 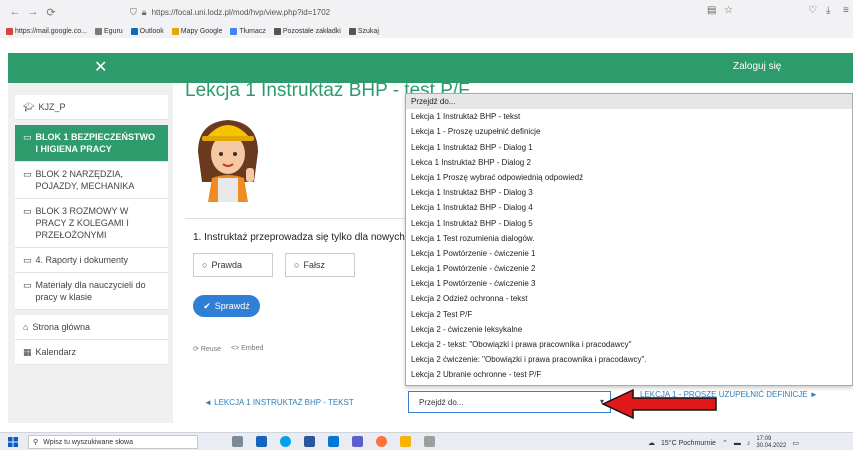 What do you see at coordinates (88, 442) in the screenshot?
I see `taskbar-search-placeholder: Wpisz tu wyszukiwane słowa` at bounding box center [88, 442].